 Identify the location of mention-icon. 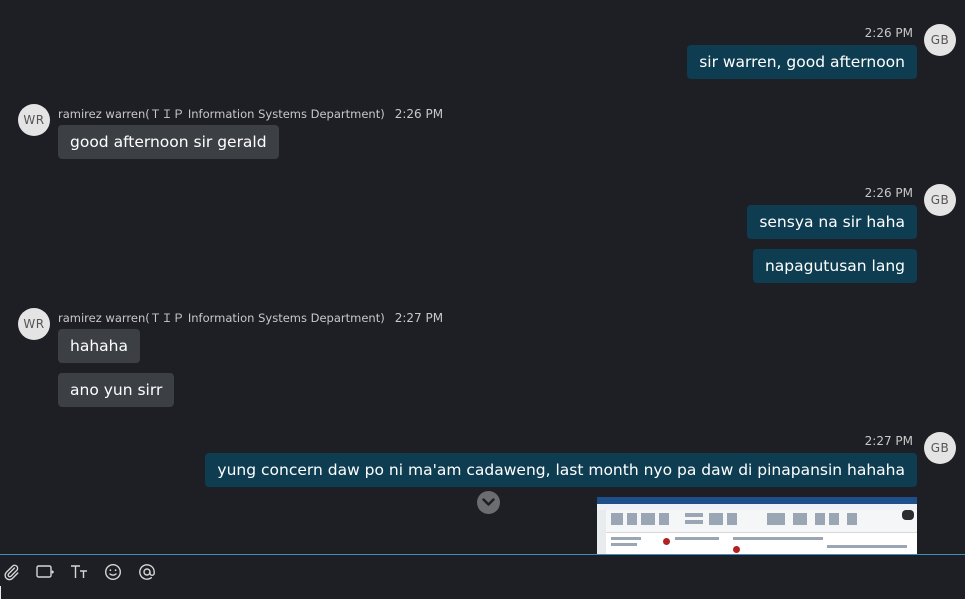
(147, 572).